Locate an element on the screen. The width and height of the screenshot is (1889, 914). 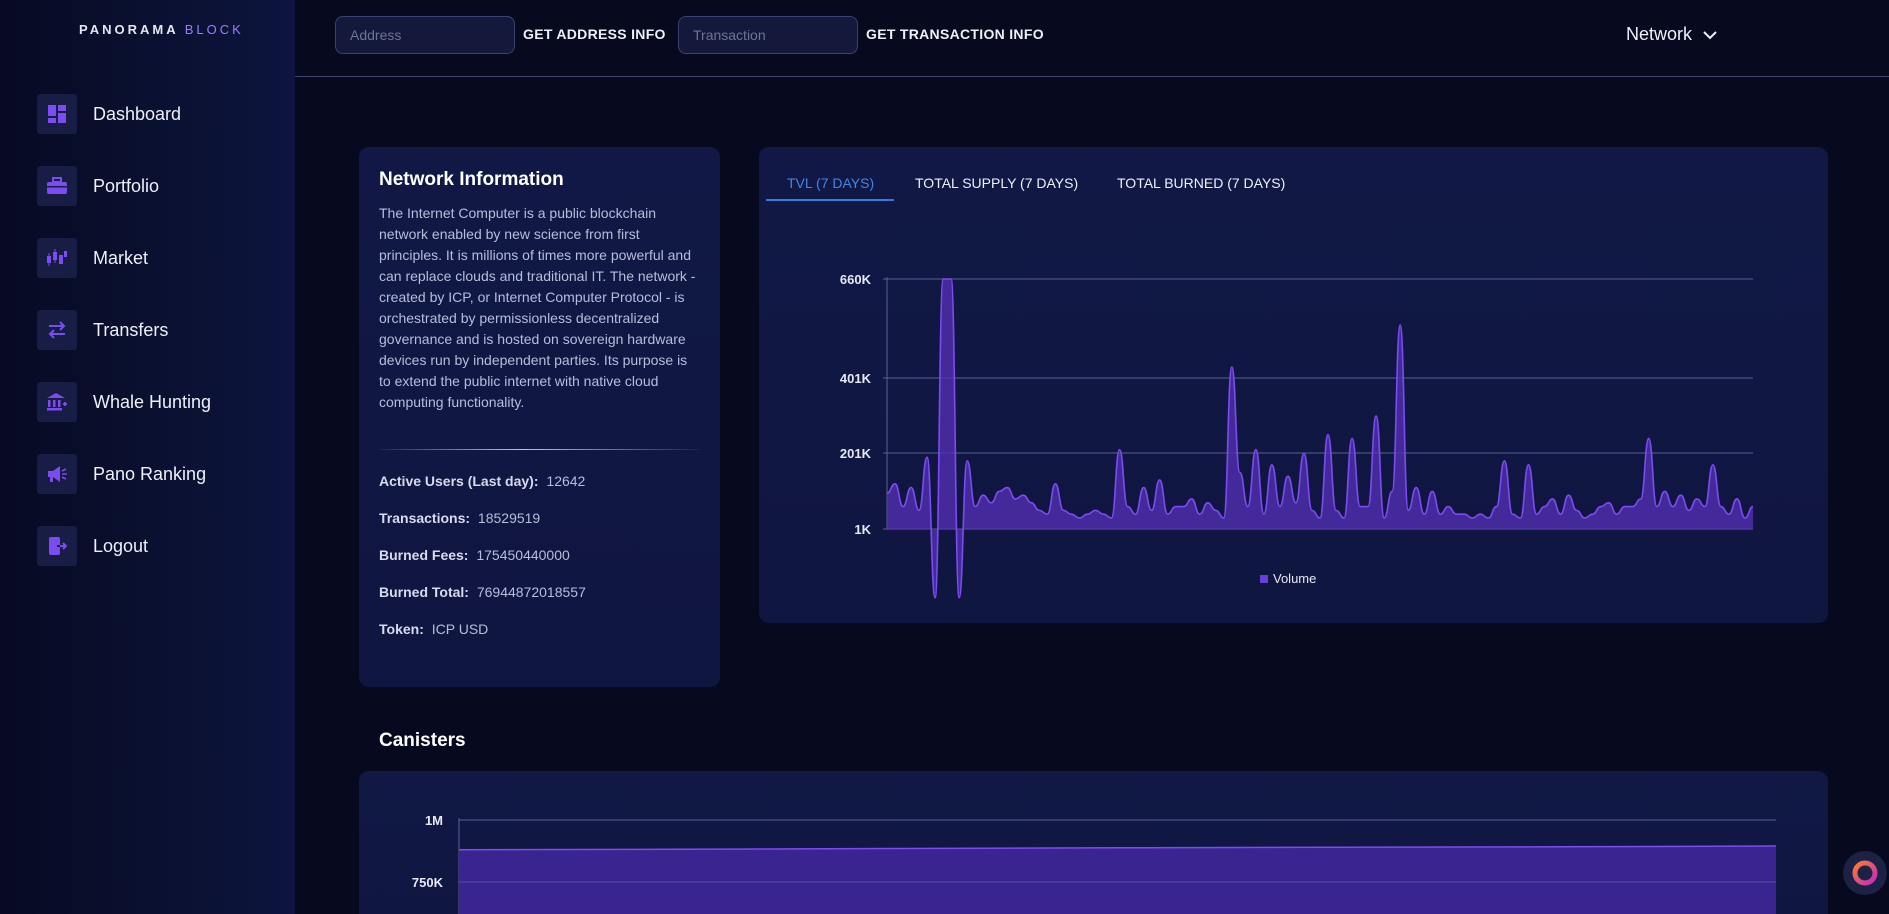
stat-transactions: Transactions: 18529519 is located at coordinates (539, 519).